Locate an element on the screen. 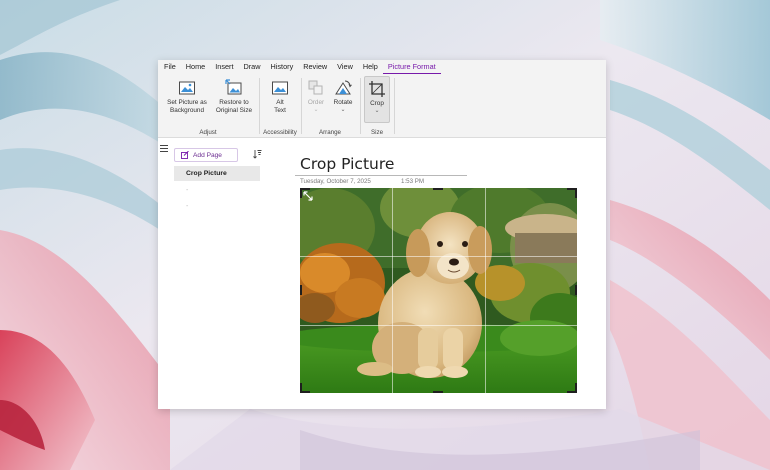 The height and width of the screenshot is (470, 770). crop-handle-top is located at coordinates (438, 189).